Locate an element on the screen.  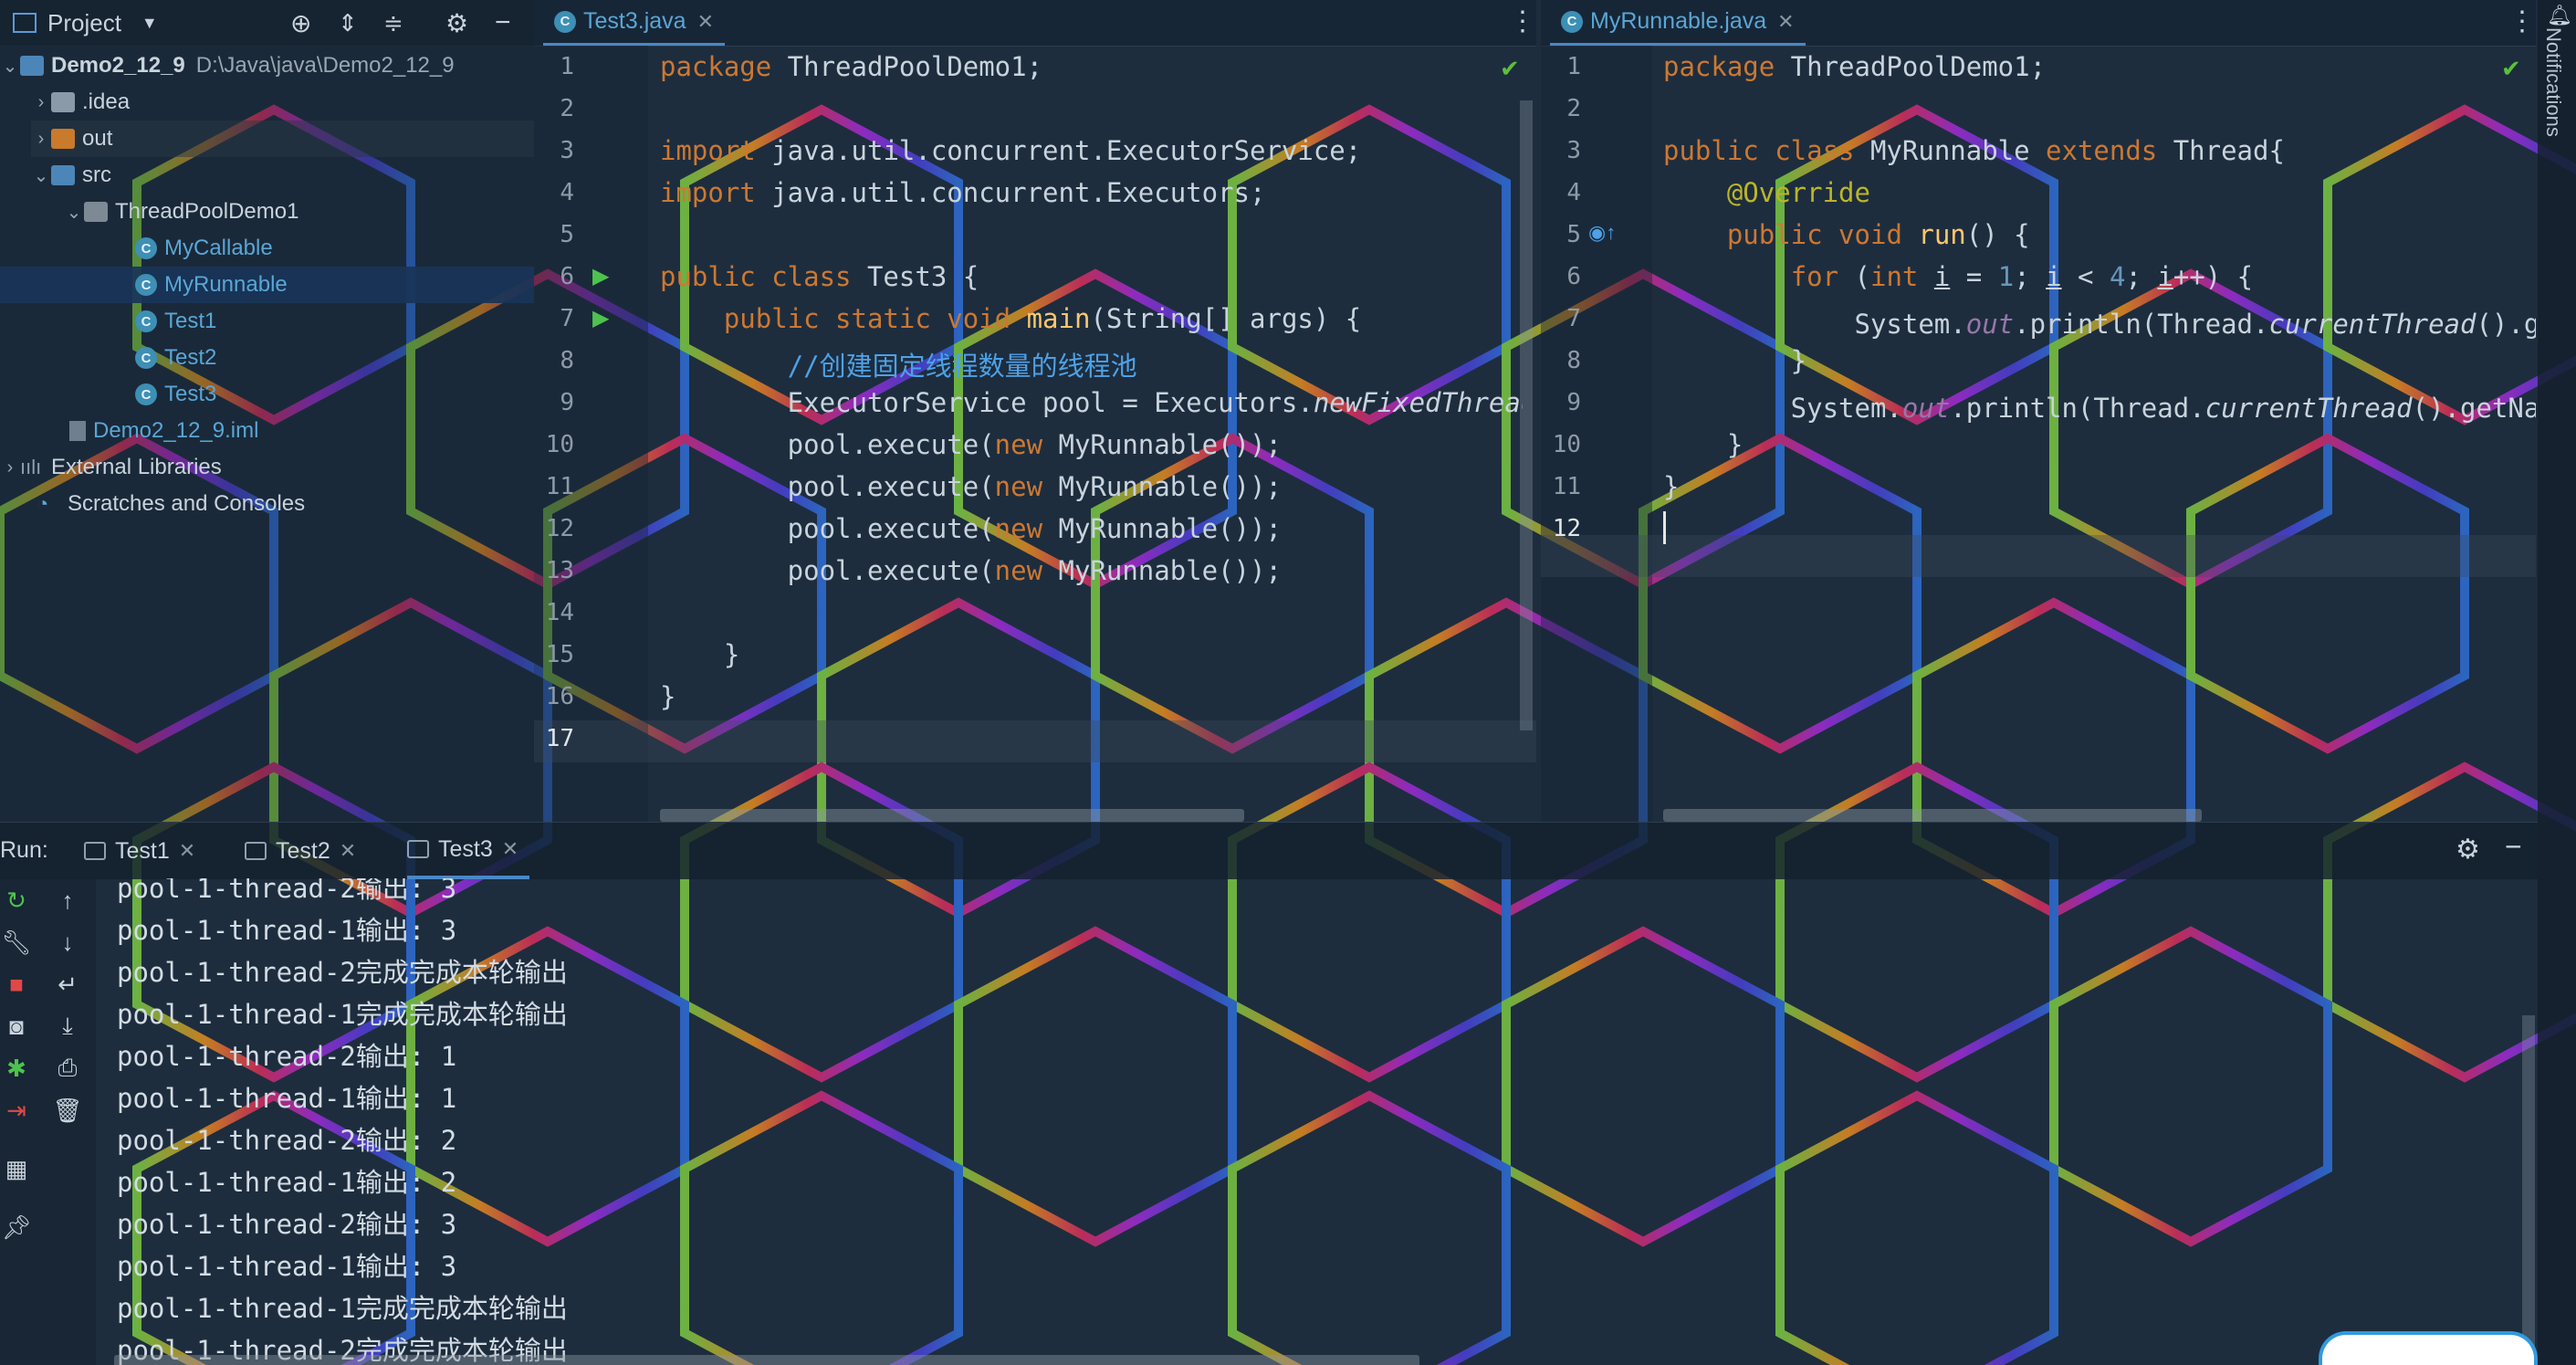
pin-icon: 📌︎ is located at coordinates (17, 1227).